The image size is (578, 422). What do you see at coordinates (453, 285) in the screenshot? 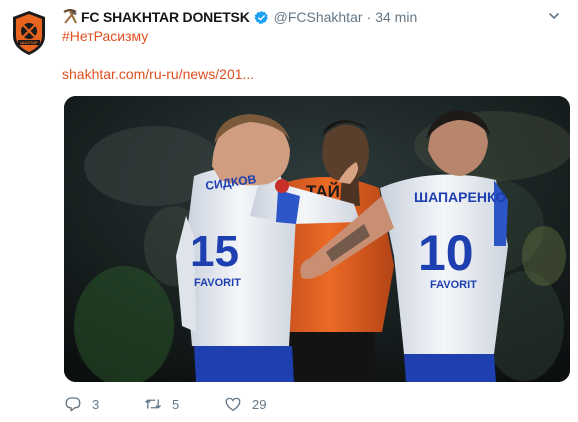
I see `right-sponsor: FAVORIT` at bounding box center [453, 285].